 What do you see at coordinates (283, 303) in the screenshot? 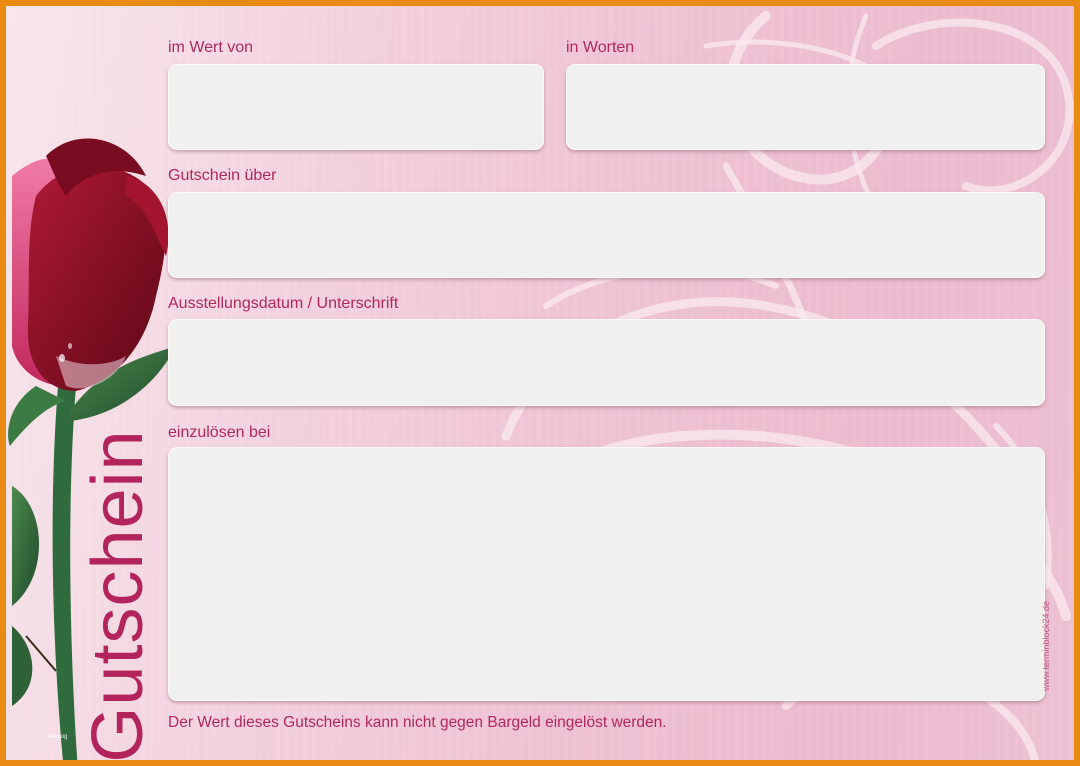
I see `date-signature-label: Ausstellungsdatum / Unterschrift` at bounding box center [283, 303].